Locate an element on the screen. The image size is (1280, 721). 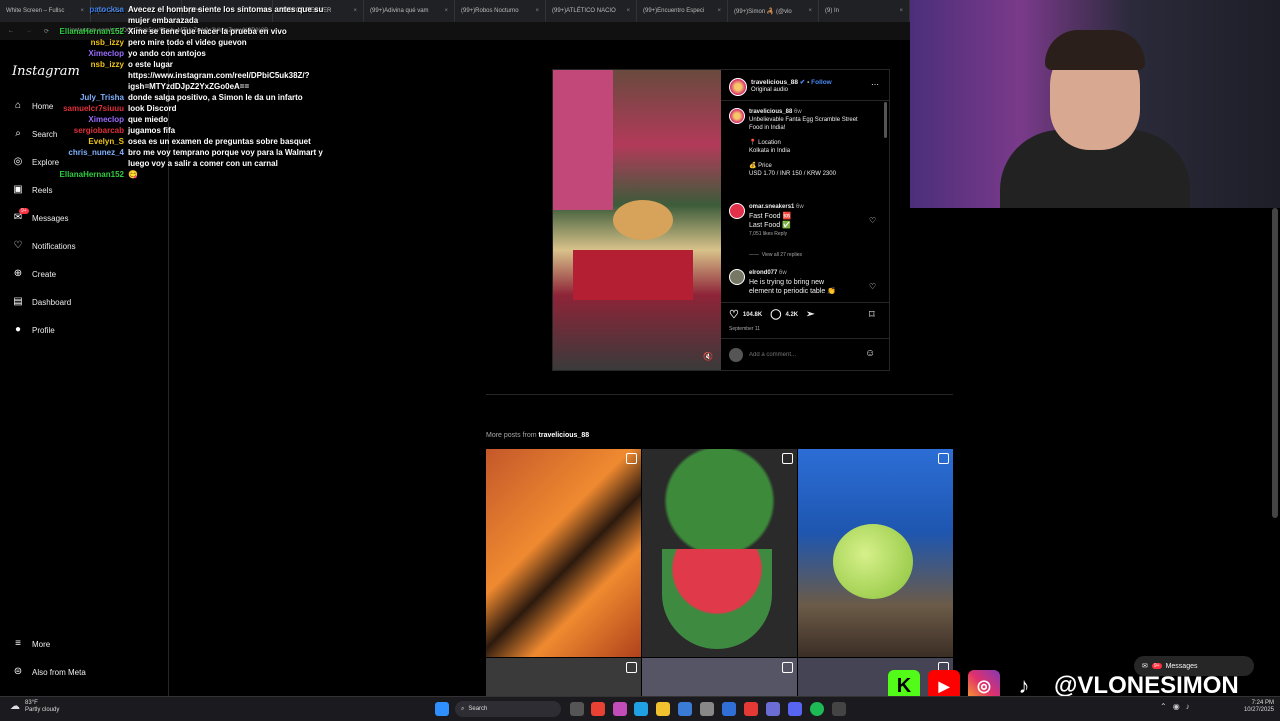
grid-thumbnail-watermelon is located at coordinates (719, 553).